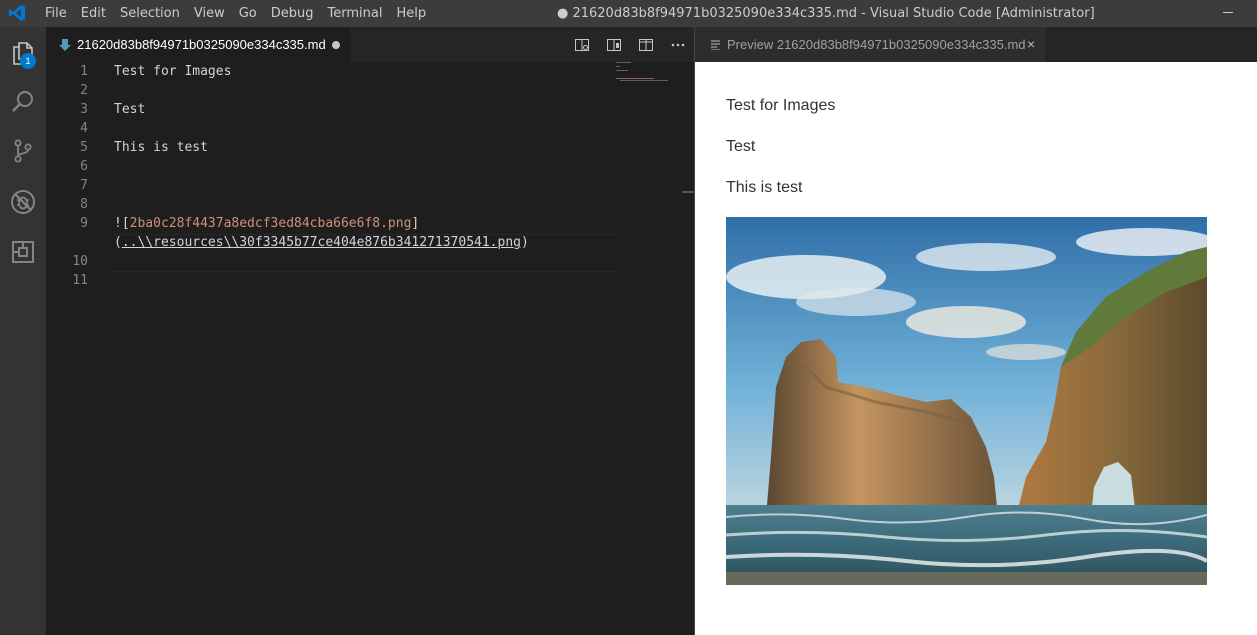  Describe the element at coordinates (331, 128) in the screenshot. I see `editor-line: 4` at that location.